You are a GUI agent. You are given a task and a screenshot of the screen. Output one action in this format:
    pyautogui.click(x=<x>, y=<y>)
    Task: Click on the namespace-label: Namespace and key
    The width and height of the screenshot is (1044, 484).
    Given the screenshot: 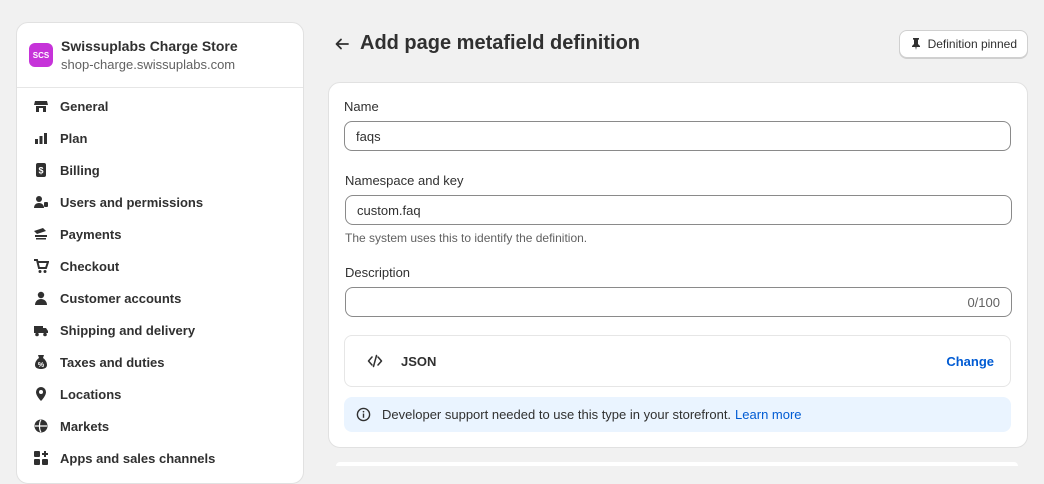 What is the action you would take?
    pyautogui.click(x=404, y=180)
    